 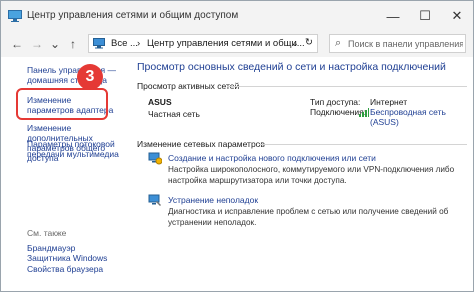 I want to click on highlight-box, so click(x=62, y=104).